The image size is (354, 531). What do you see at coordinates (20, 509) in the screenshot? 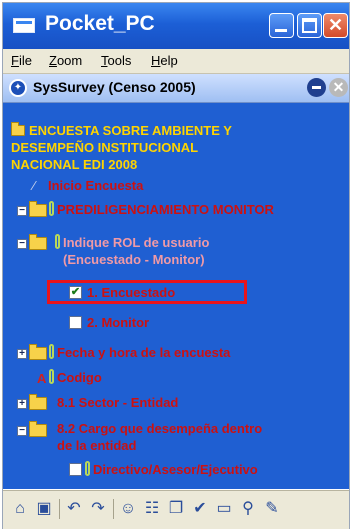
I see `home-icon: ⌂` at bounding box center [20, 509].